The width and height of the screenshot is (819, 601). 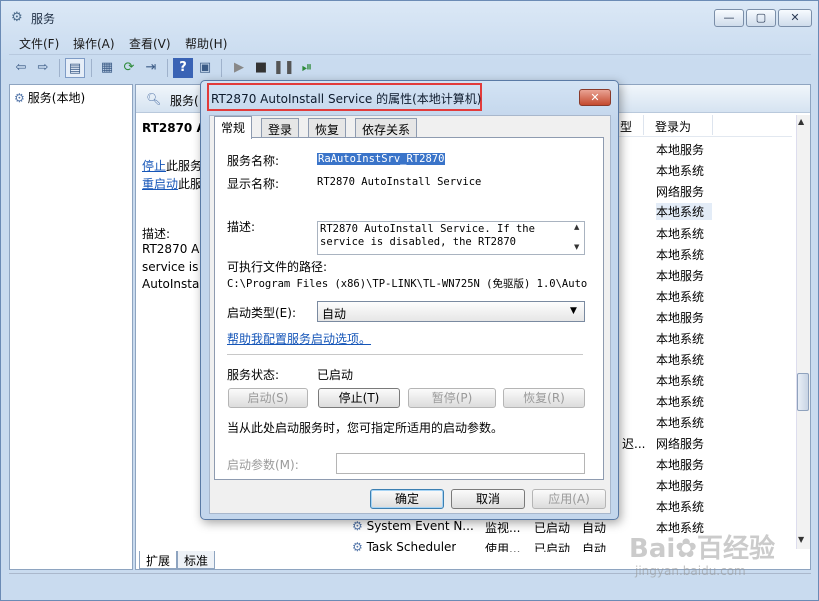 I want to click on search-icon: 🔍︎, so click(x=154, y=99).